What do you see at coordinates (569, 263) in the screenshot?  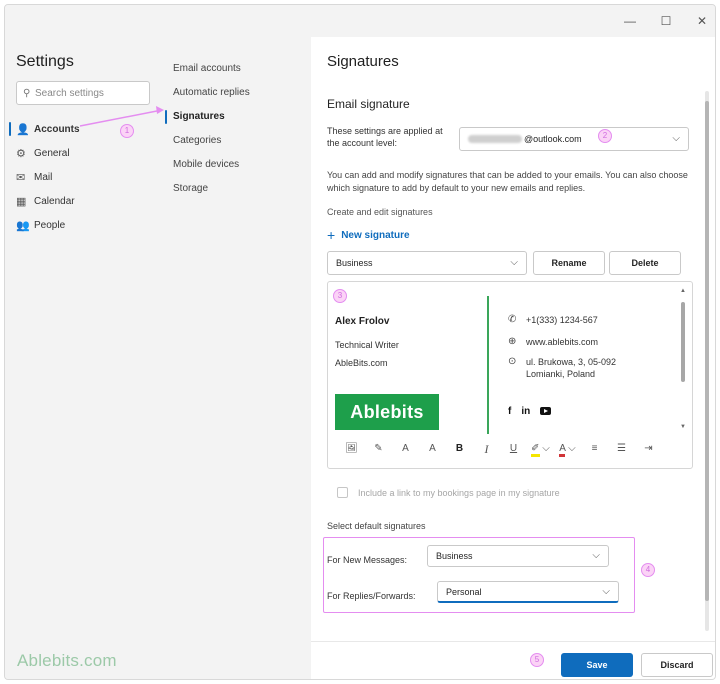 I see `rename-button: Rename` at bounding box center [569, 263].